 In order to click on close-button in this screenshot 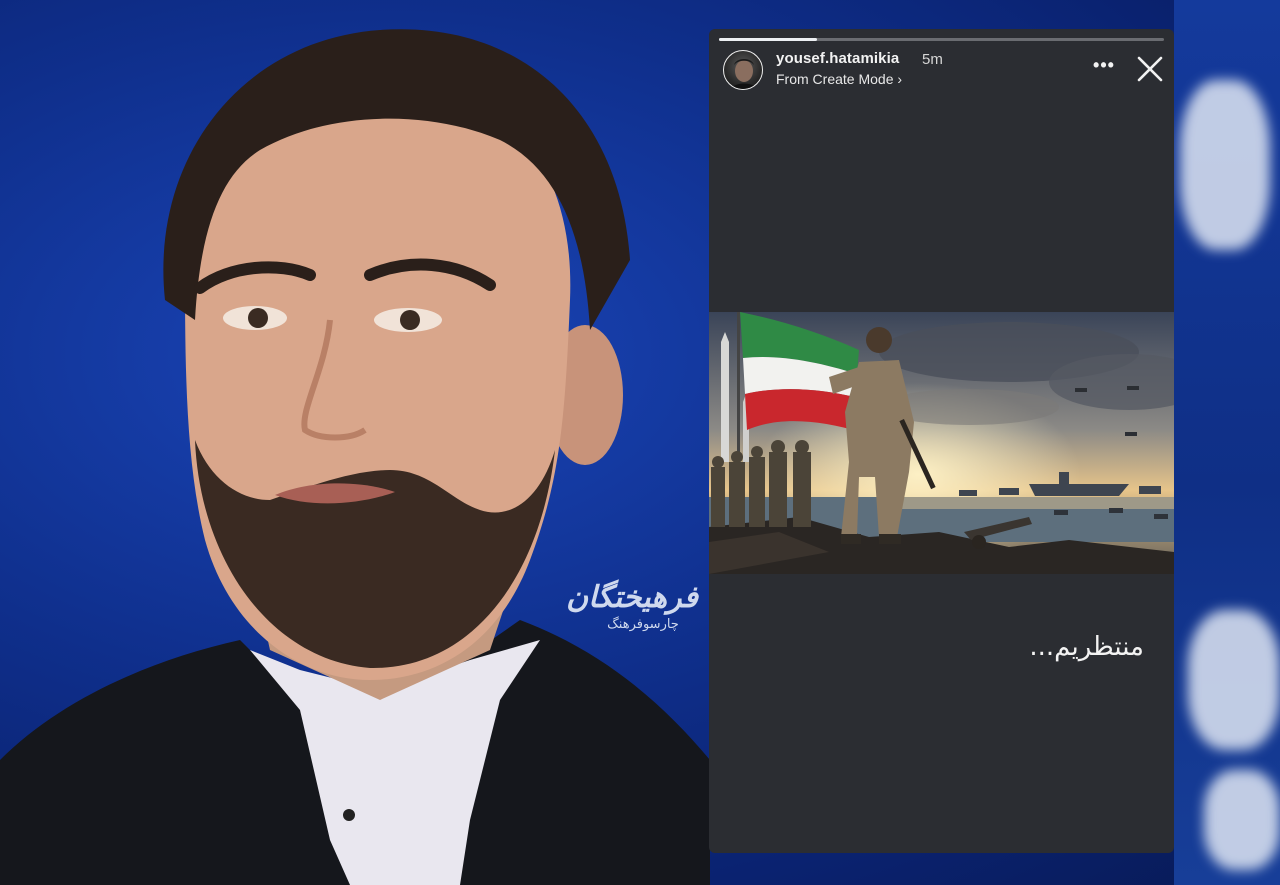, I will do `click(1150, 69)`.